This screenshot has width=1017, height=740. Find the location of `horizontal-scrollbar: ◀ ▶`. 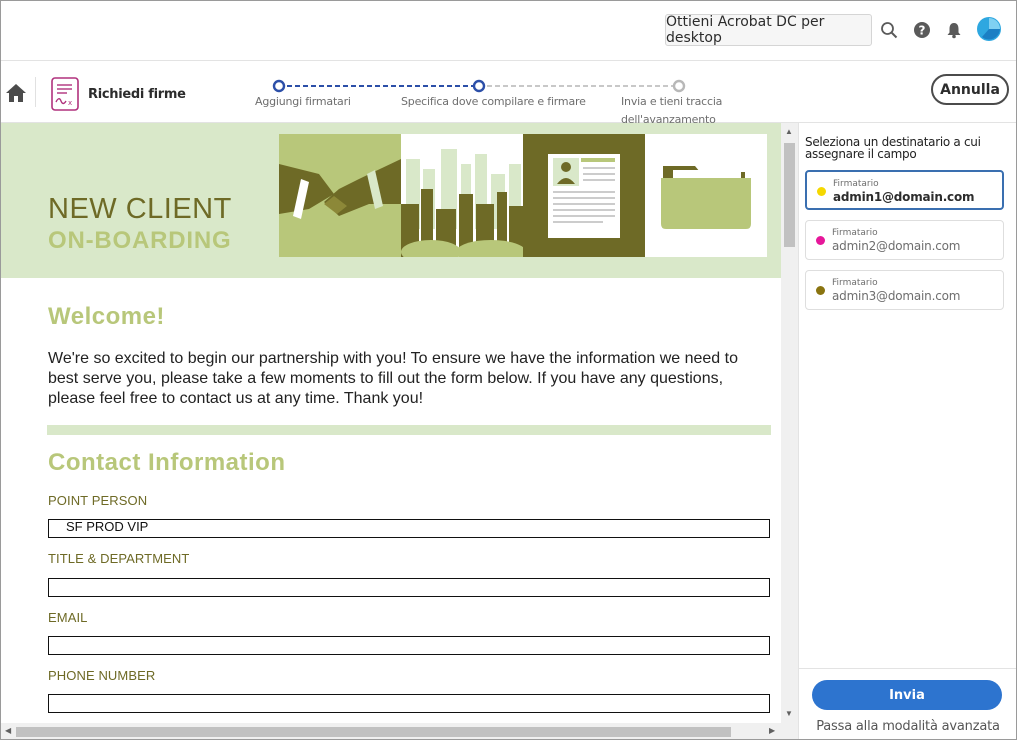

horizontal-scrollbar: ◀ ▶ is located at coordinates (391, 731).